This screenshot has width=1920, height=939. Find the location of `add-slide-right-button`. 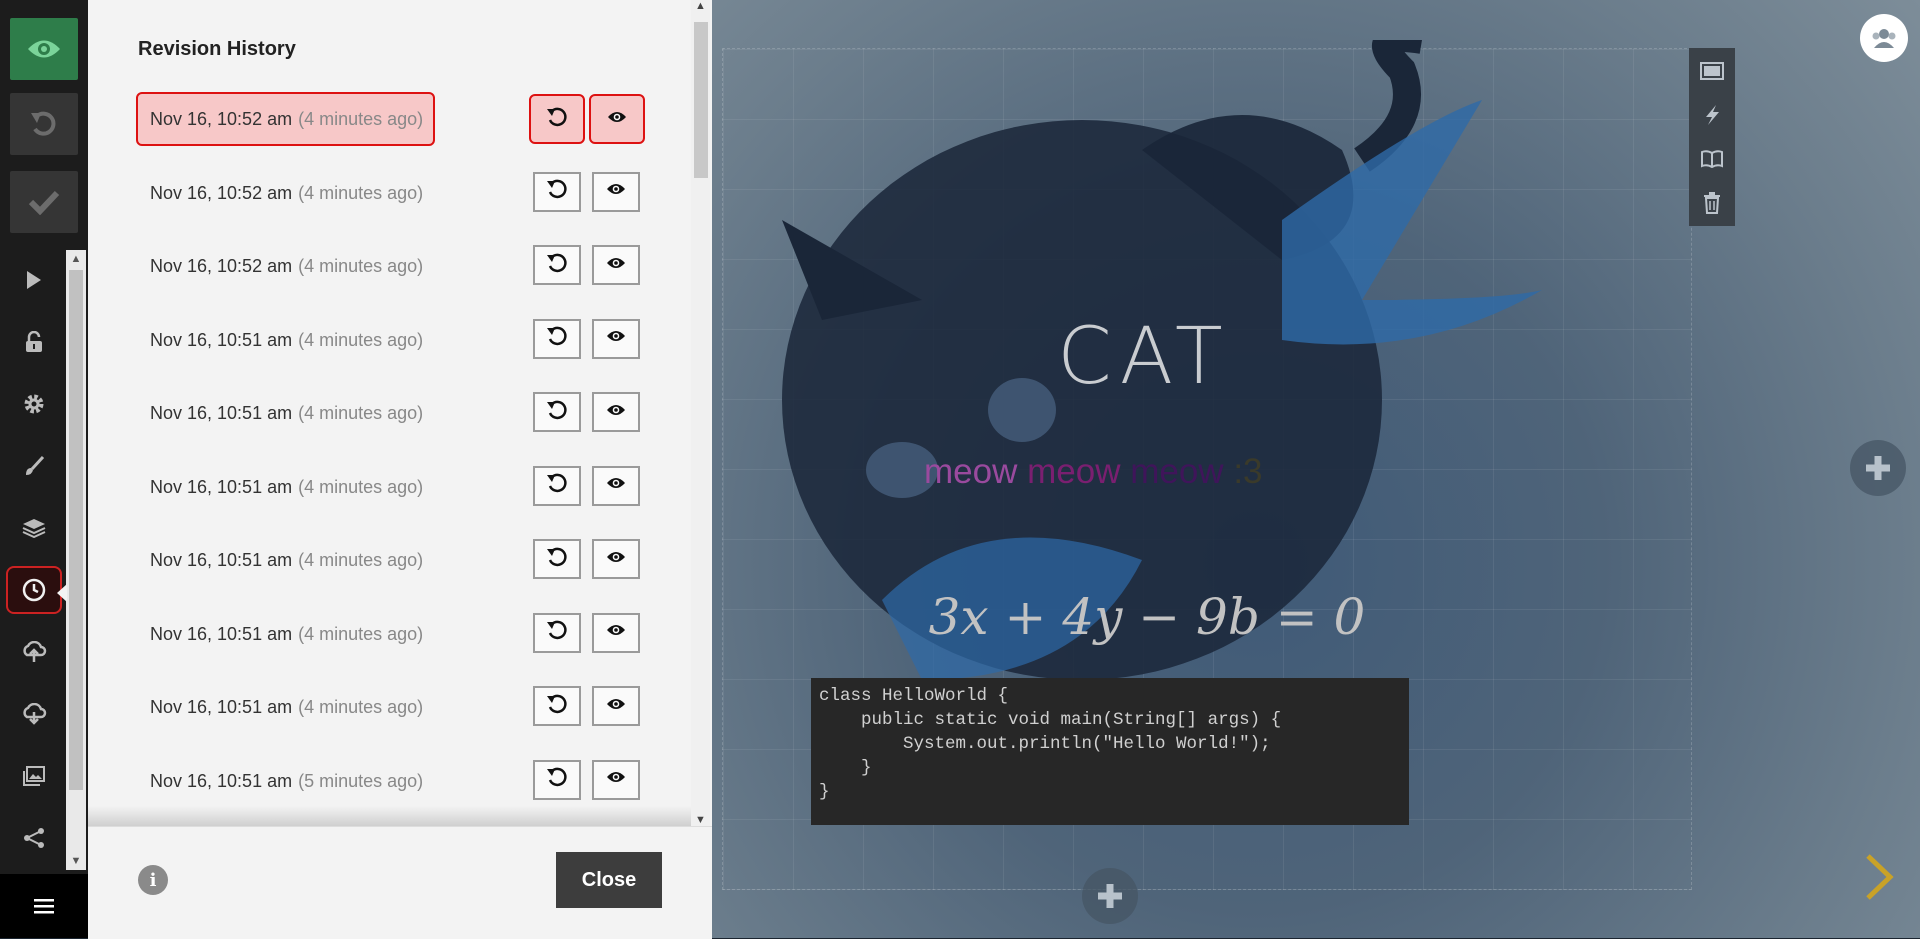

add-slide-right-button is located at coordinates (1878, 468).